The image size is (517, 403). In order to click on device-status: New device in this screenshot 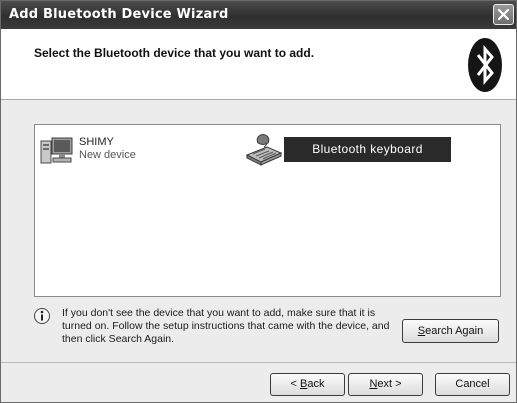, I will do `click(107, 155)`.